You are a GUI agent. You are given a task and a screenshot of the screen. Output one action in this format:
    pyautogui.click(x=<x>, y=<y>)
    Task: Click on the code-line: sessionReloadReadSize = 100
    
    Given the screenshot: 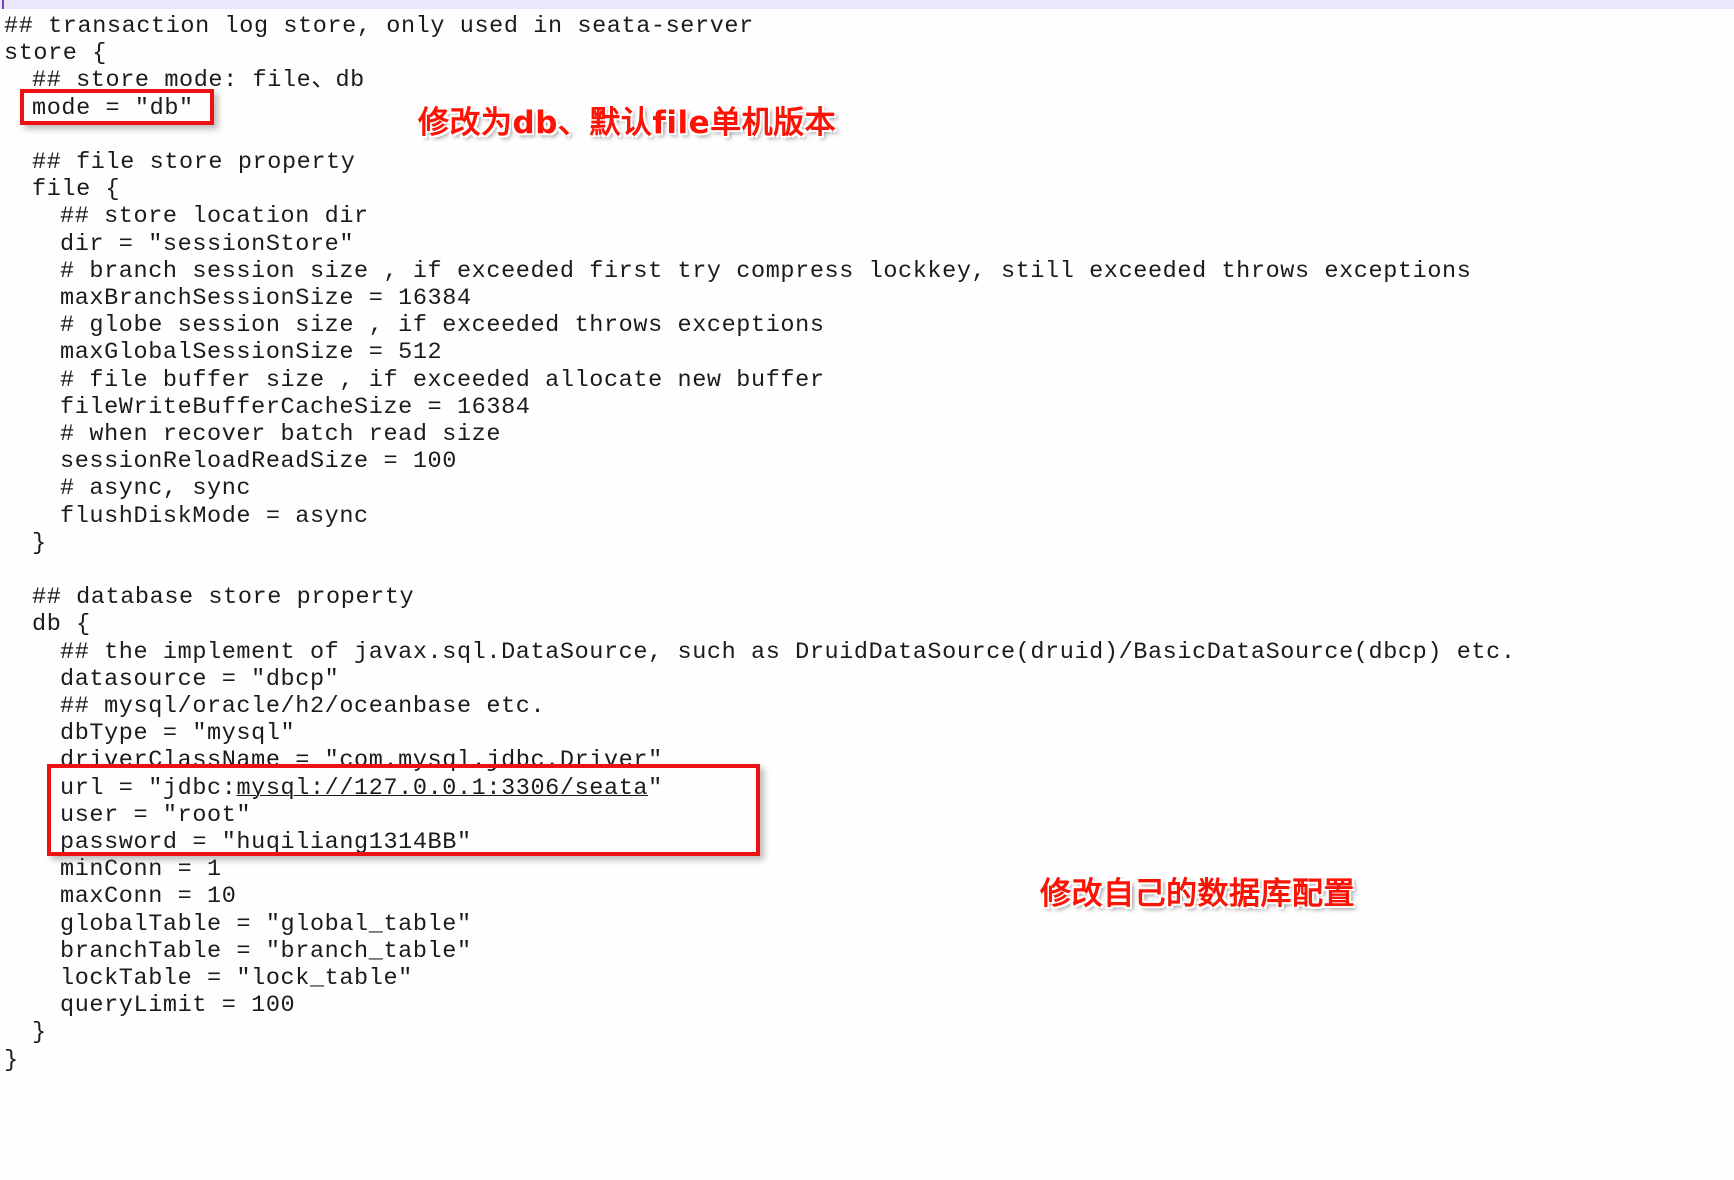 What is the action you would take?
    pyautogui.click(x=258, y=461)
    